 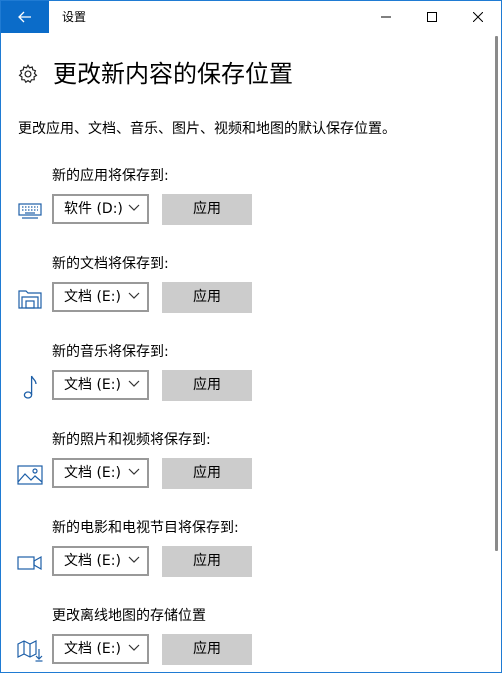 I want to click on section-documents: 新的文档将保存到: 文档 (E:) 应用, so click(x=246, y=289).